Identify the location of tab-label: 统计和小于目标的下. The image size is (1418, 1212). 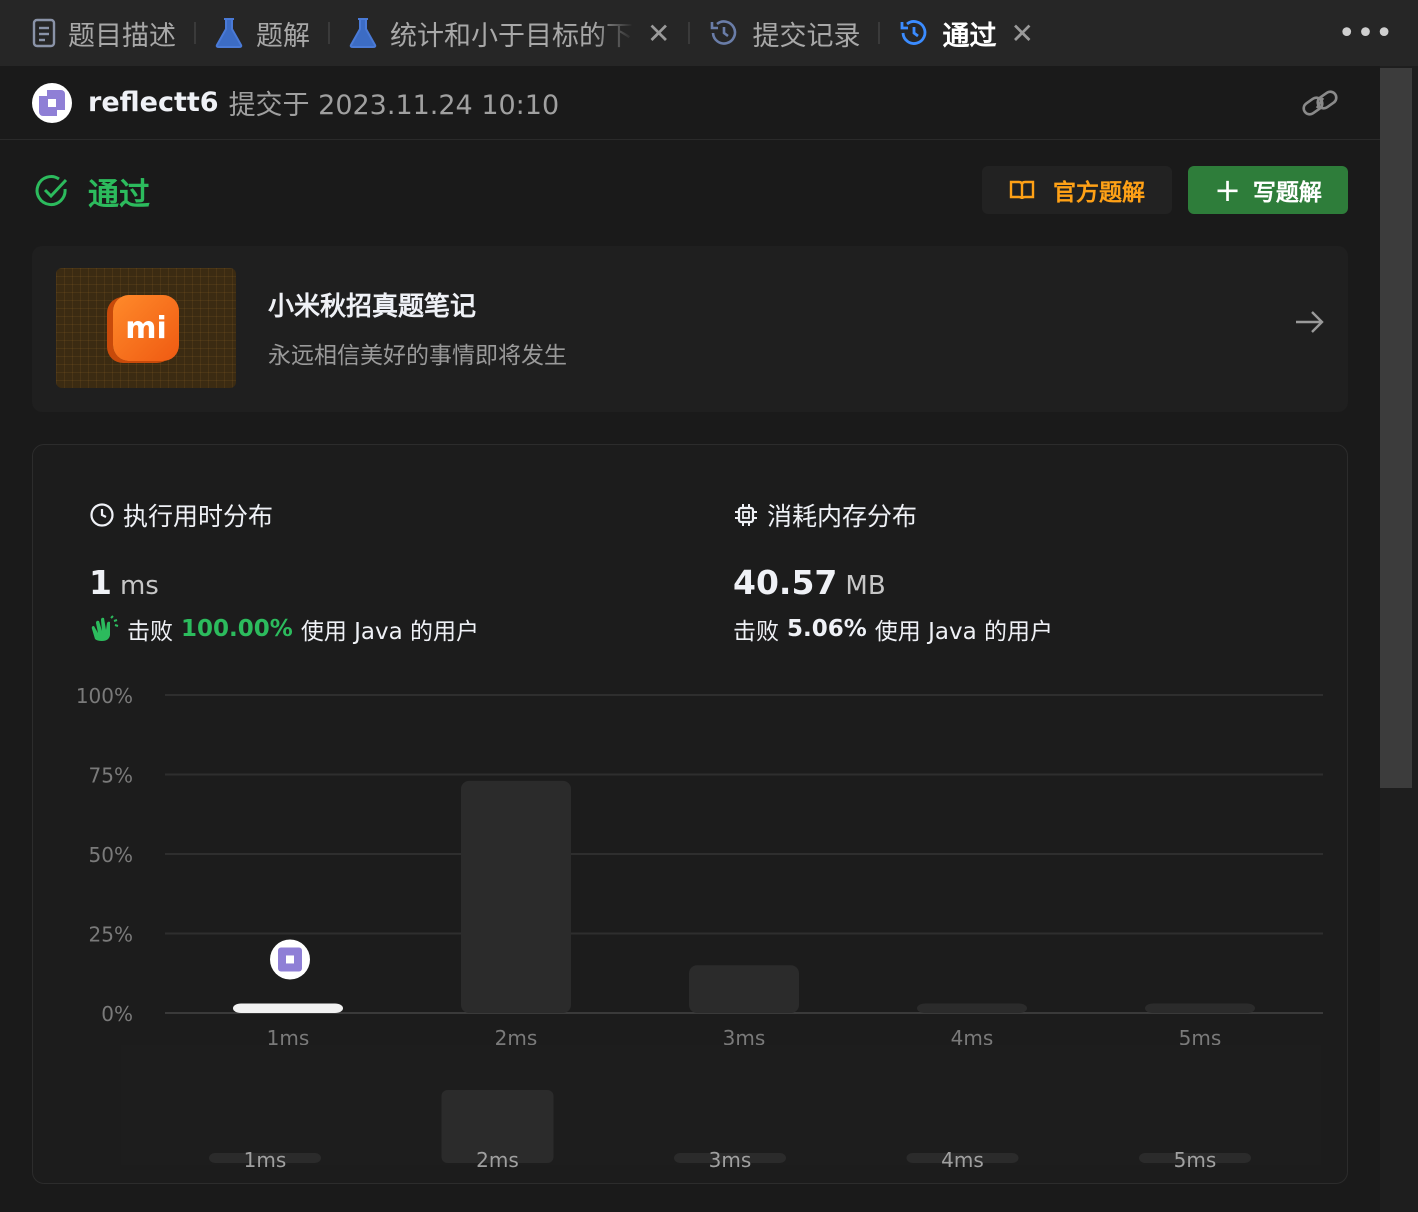
(511, 33).